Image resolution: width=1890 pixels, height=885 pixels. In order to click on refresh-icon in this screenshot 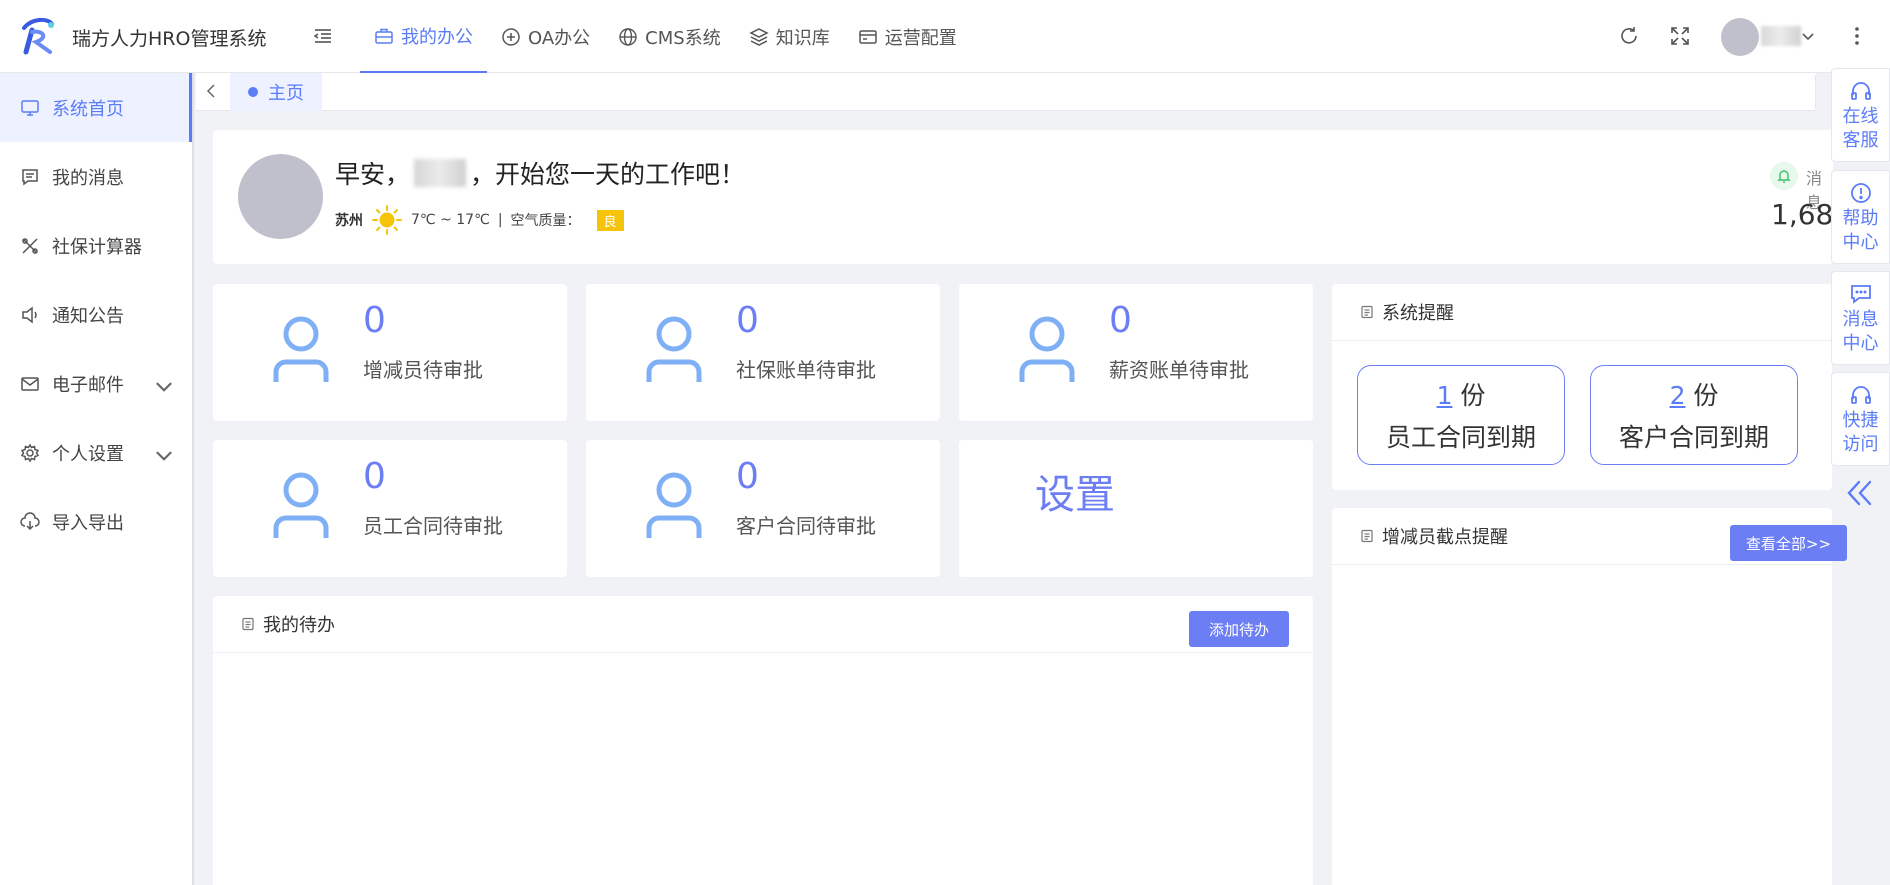, I will do `click(1629, 36)`.